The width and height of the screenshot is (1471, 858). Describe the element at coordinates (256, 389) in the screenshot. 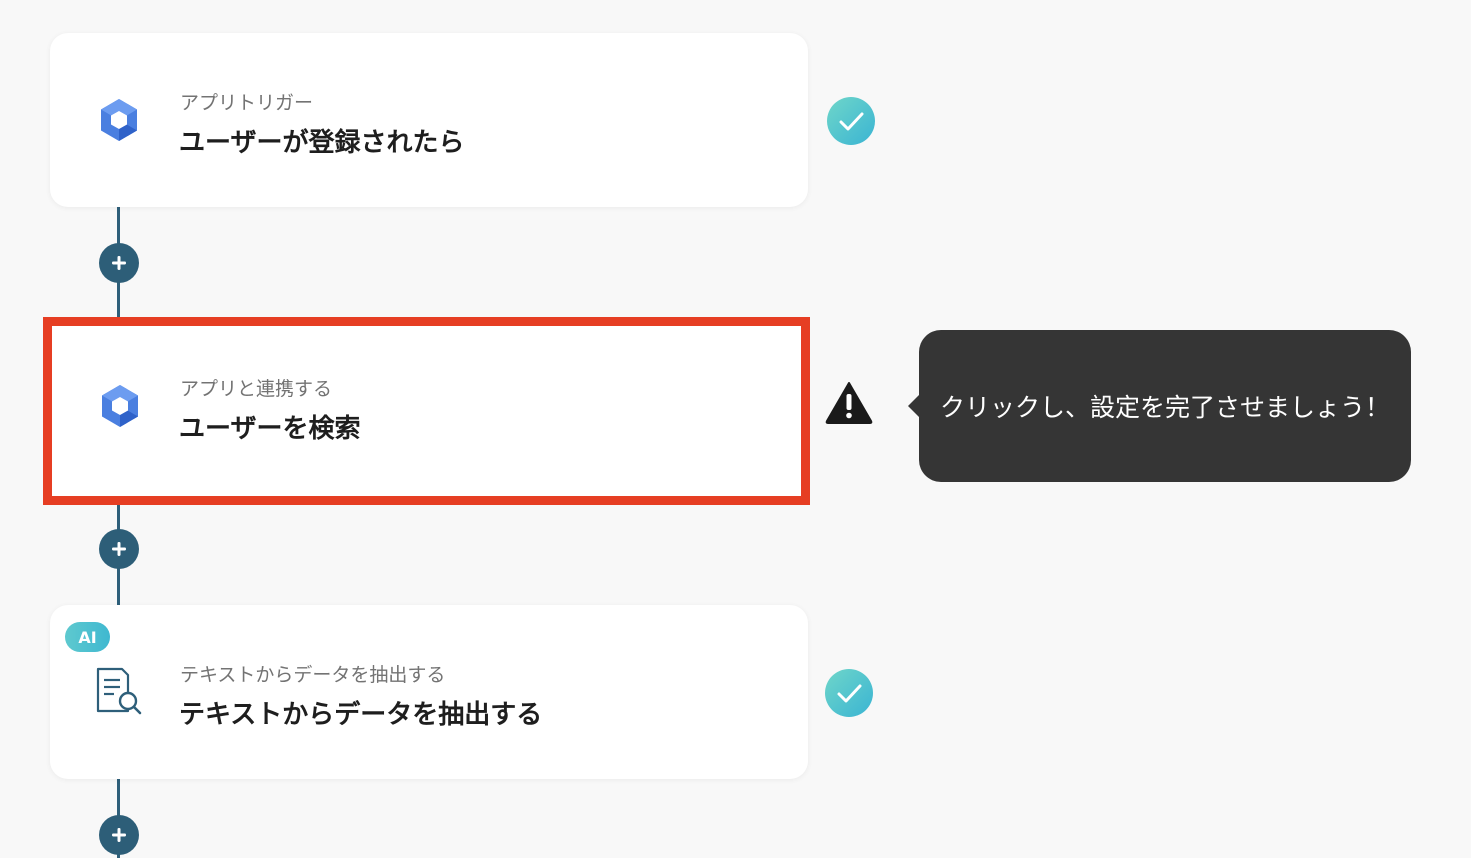

I see `step-type-label: アプリと連携する` at that location.